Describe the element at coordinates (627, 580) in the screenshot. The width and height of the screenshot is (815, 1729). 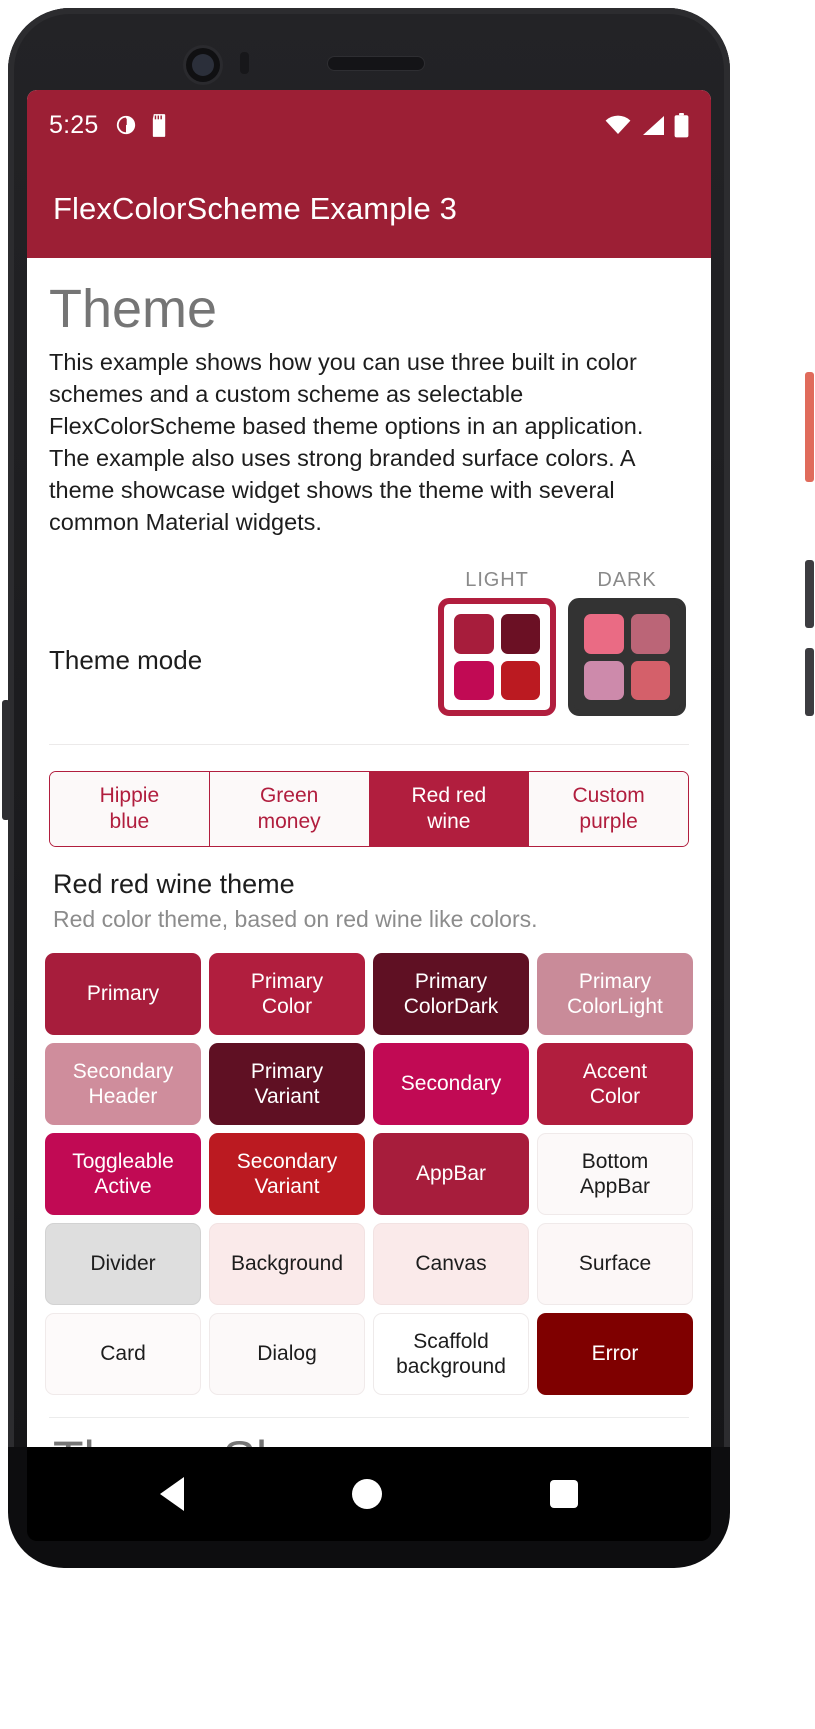
I see `theme-mode-dark-caption: DARK` at that location.